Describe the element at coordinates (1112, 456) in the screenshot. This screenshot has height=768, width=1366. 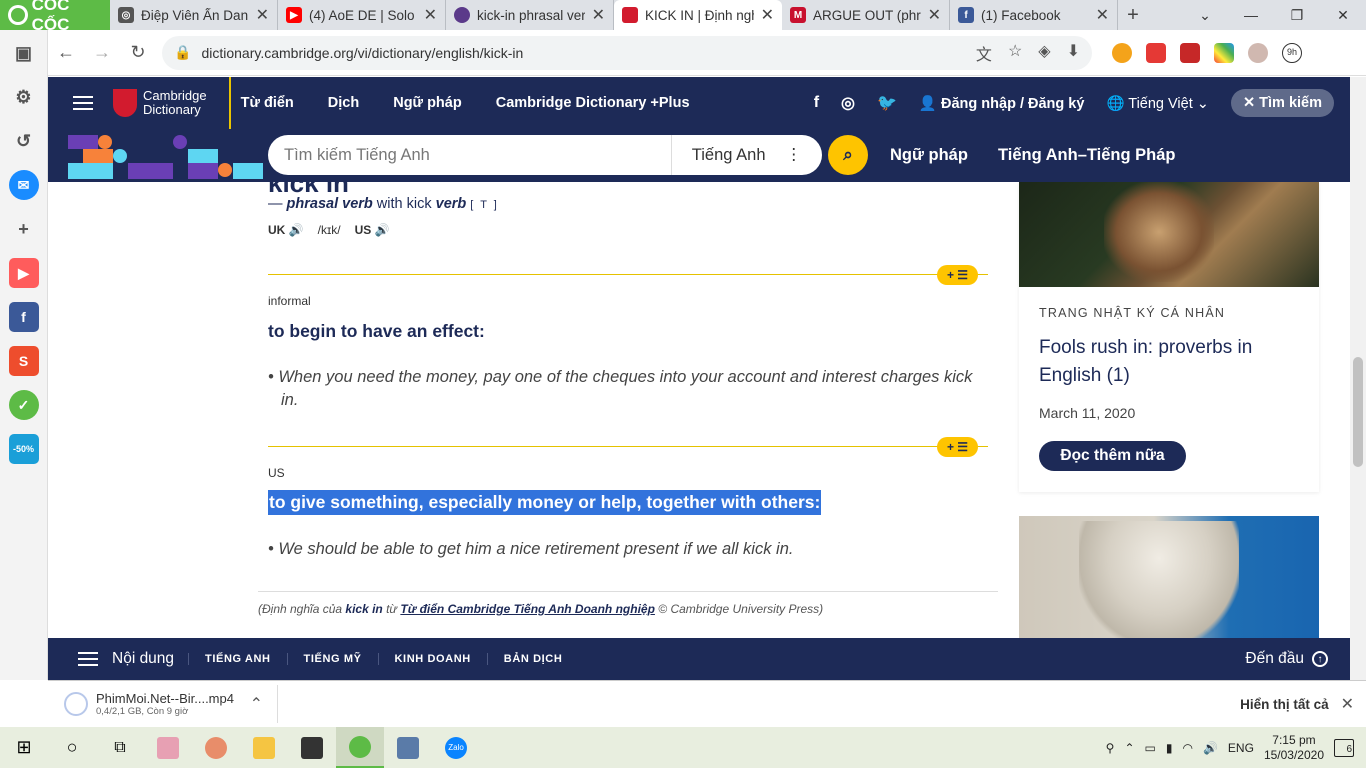
I see `read-more-button: Đọc thêm nữa` at that location.